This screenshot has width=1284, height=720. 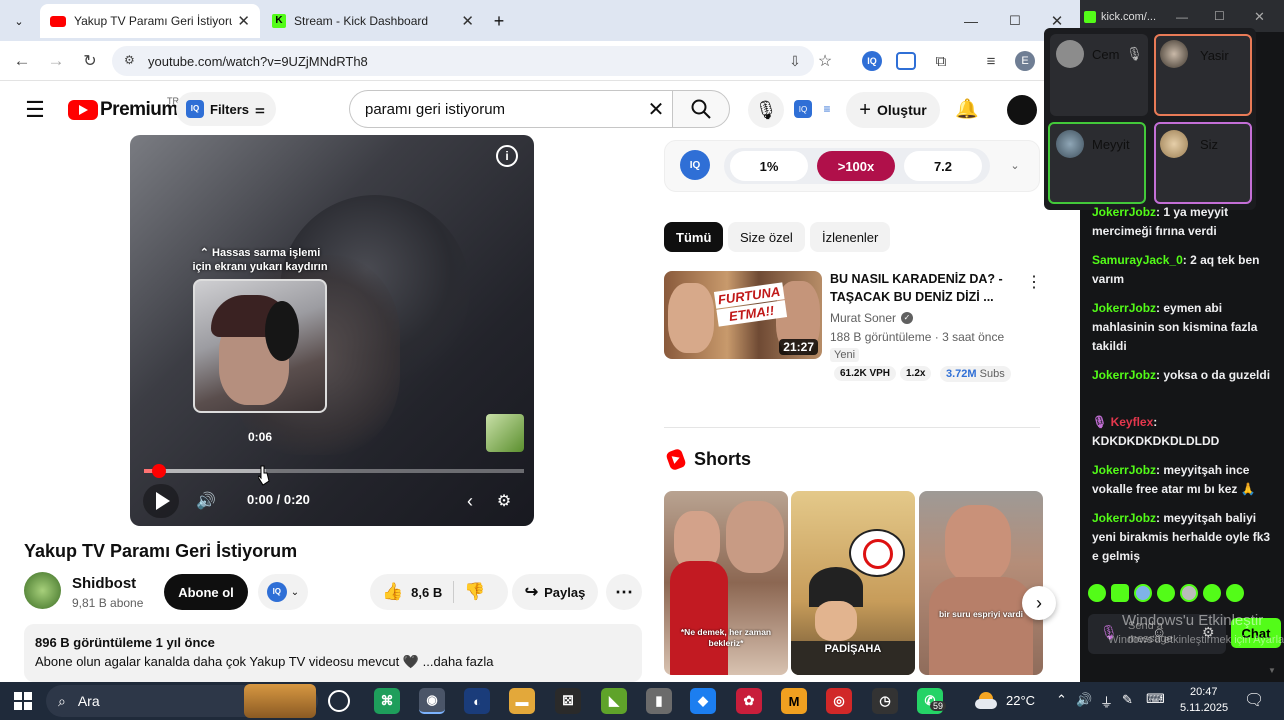 What do you see at coordinates (991, 61) in the screenshot?
I see `media-controls-icon: ≡` at bounding box center [991, 61].